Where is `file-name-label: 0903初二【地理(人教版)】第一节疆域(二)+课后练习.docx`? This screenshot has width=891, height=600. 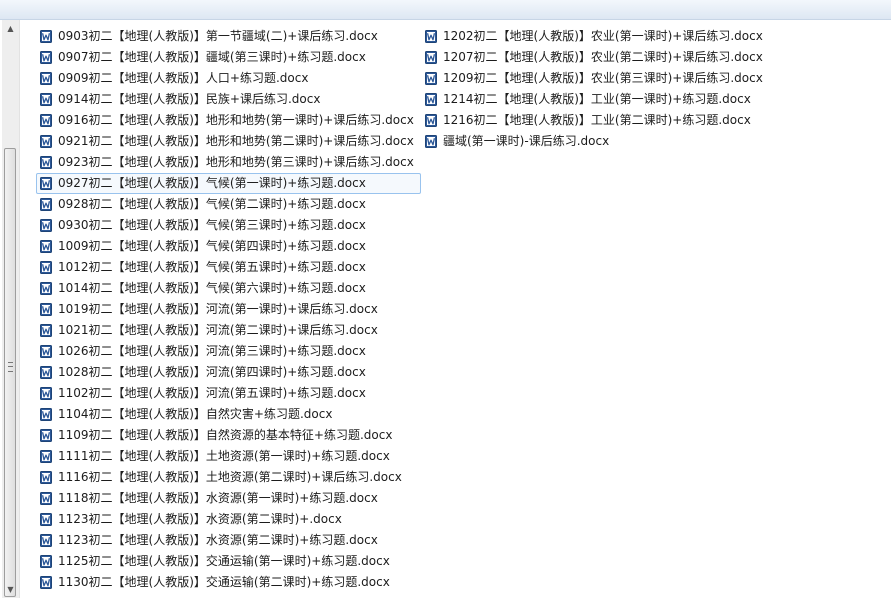
file-name-label: 0903初二【地理(人教版)】第一节疆域(二)+课后练习.docx is located at coordinates (218, 36).